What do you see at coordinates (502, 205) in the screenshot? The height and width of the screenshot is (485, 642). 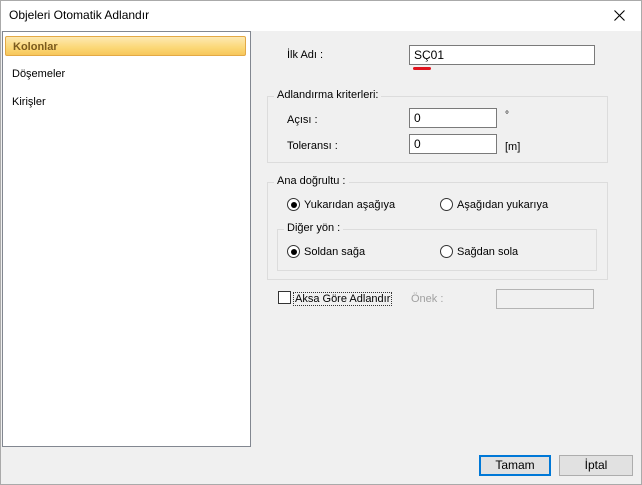 I see `radio-bottom-up-label: Aşağıdan yukarıya` at bounding box center [502, 205].